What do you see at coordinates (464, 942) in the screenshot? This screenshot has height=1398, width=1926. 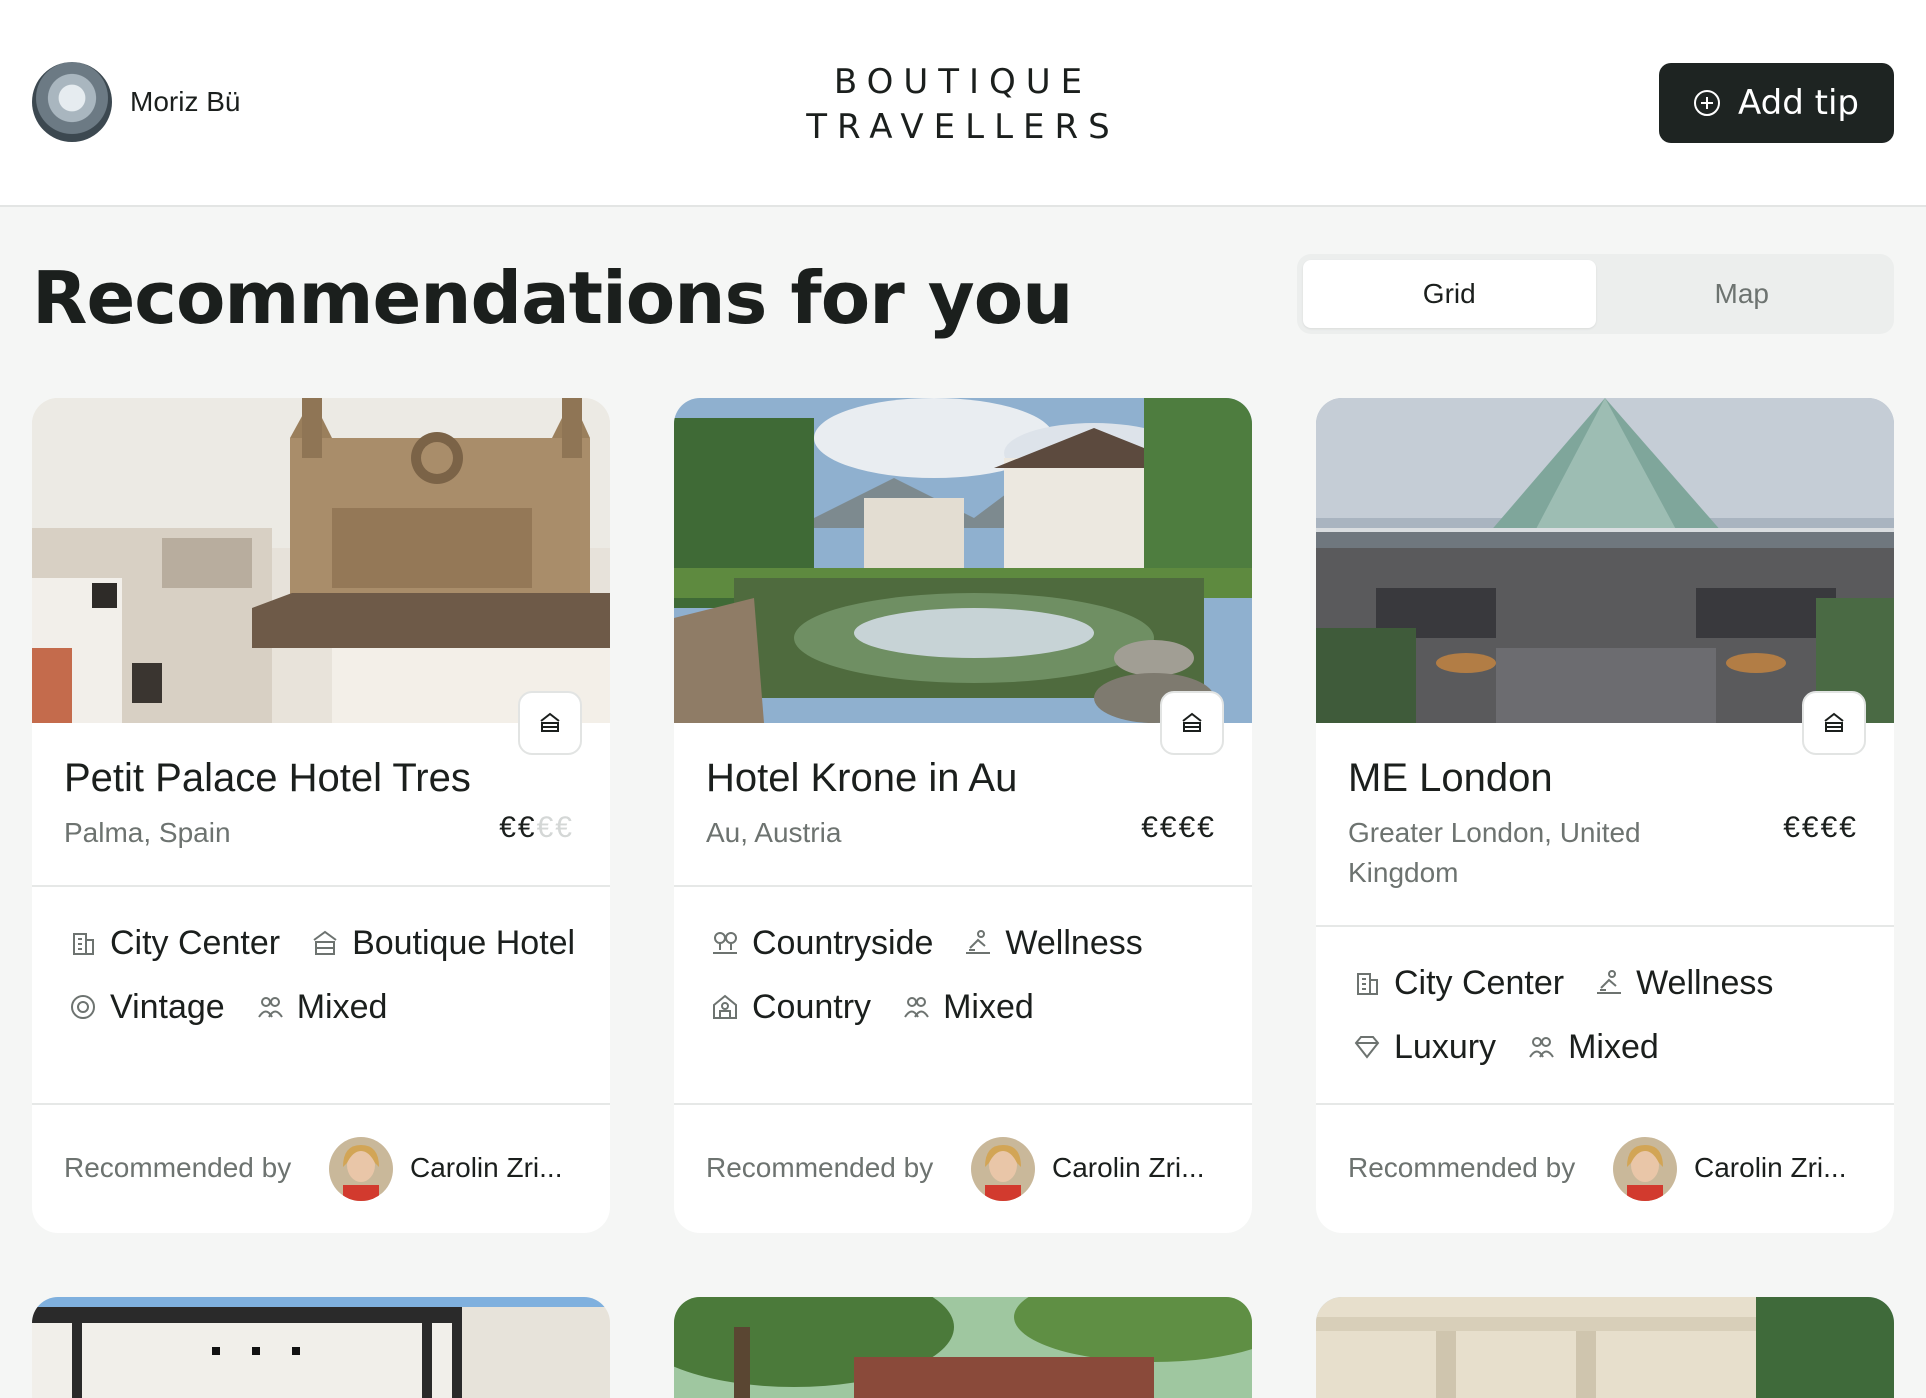 I see `tag-label: Boutique Hotel` at bounding box center [464, 942].